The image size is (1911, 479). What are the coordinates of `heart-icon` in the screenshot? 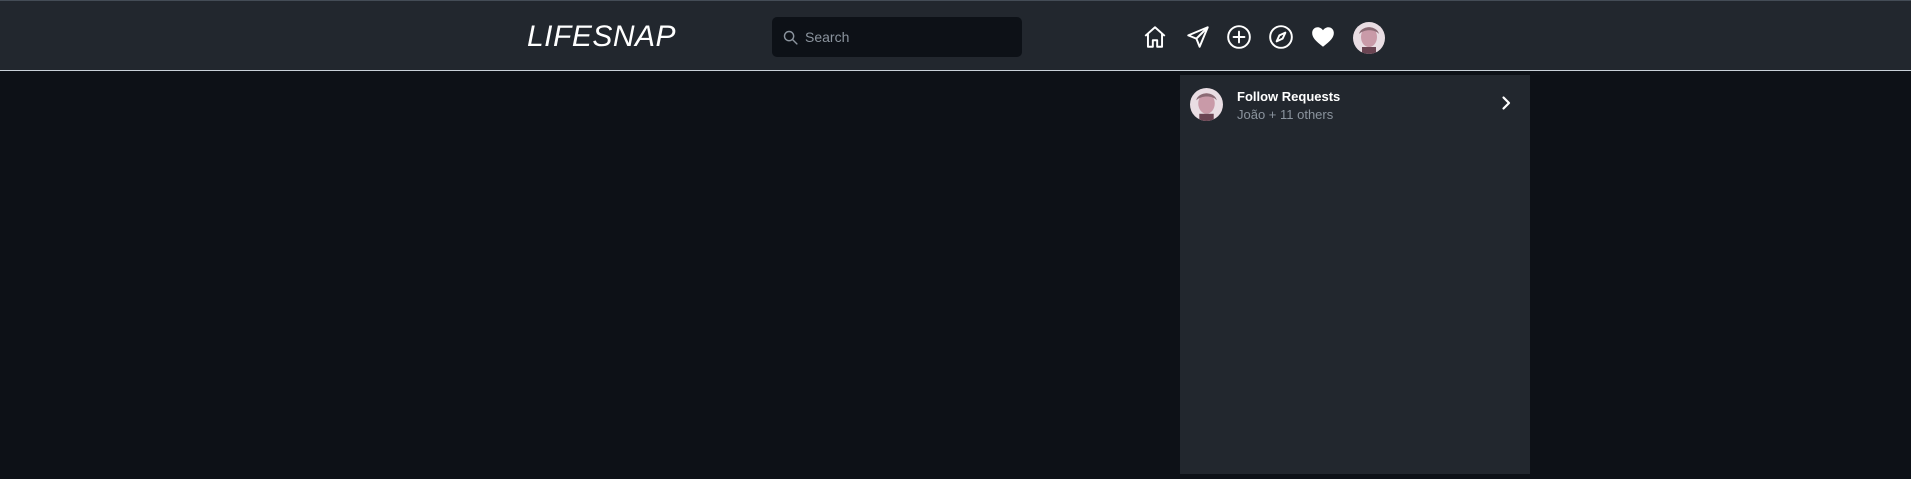 It's located at (1323, 37).